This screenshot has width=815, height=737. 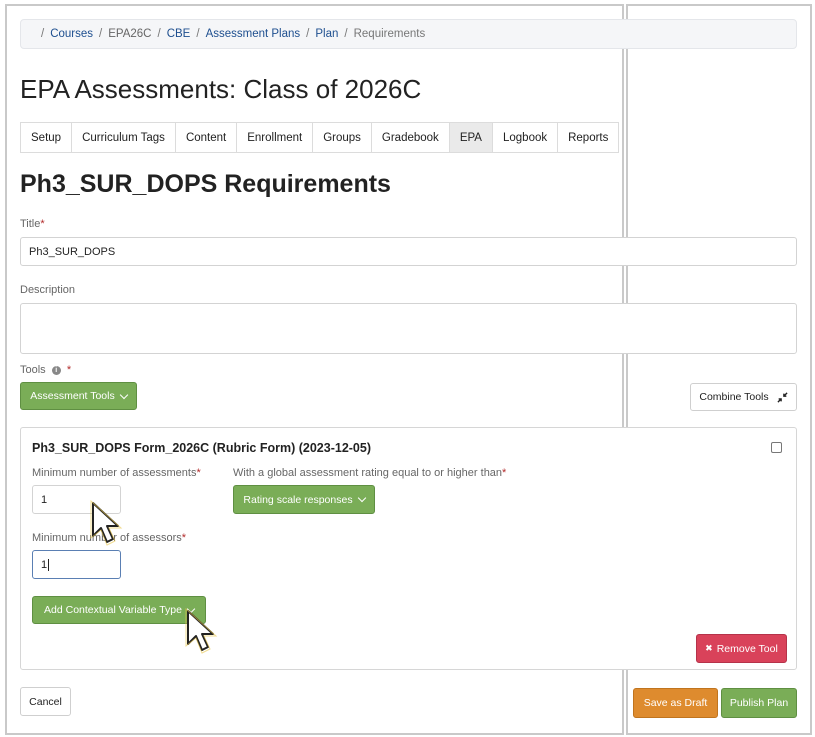 What do you see at coordinates (410, 137) in the screenshot?
I see `tab-gradebook: Gradebook` at bounding box center [410, 137].